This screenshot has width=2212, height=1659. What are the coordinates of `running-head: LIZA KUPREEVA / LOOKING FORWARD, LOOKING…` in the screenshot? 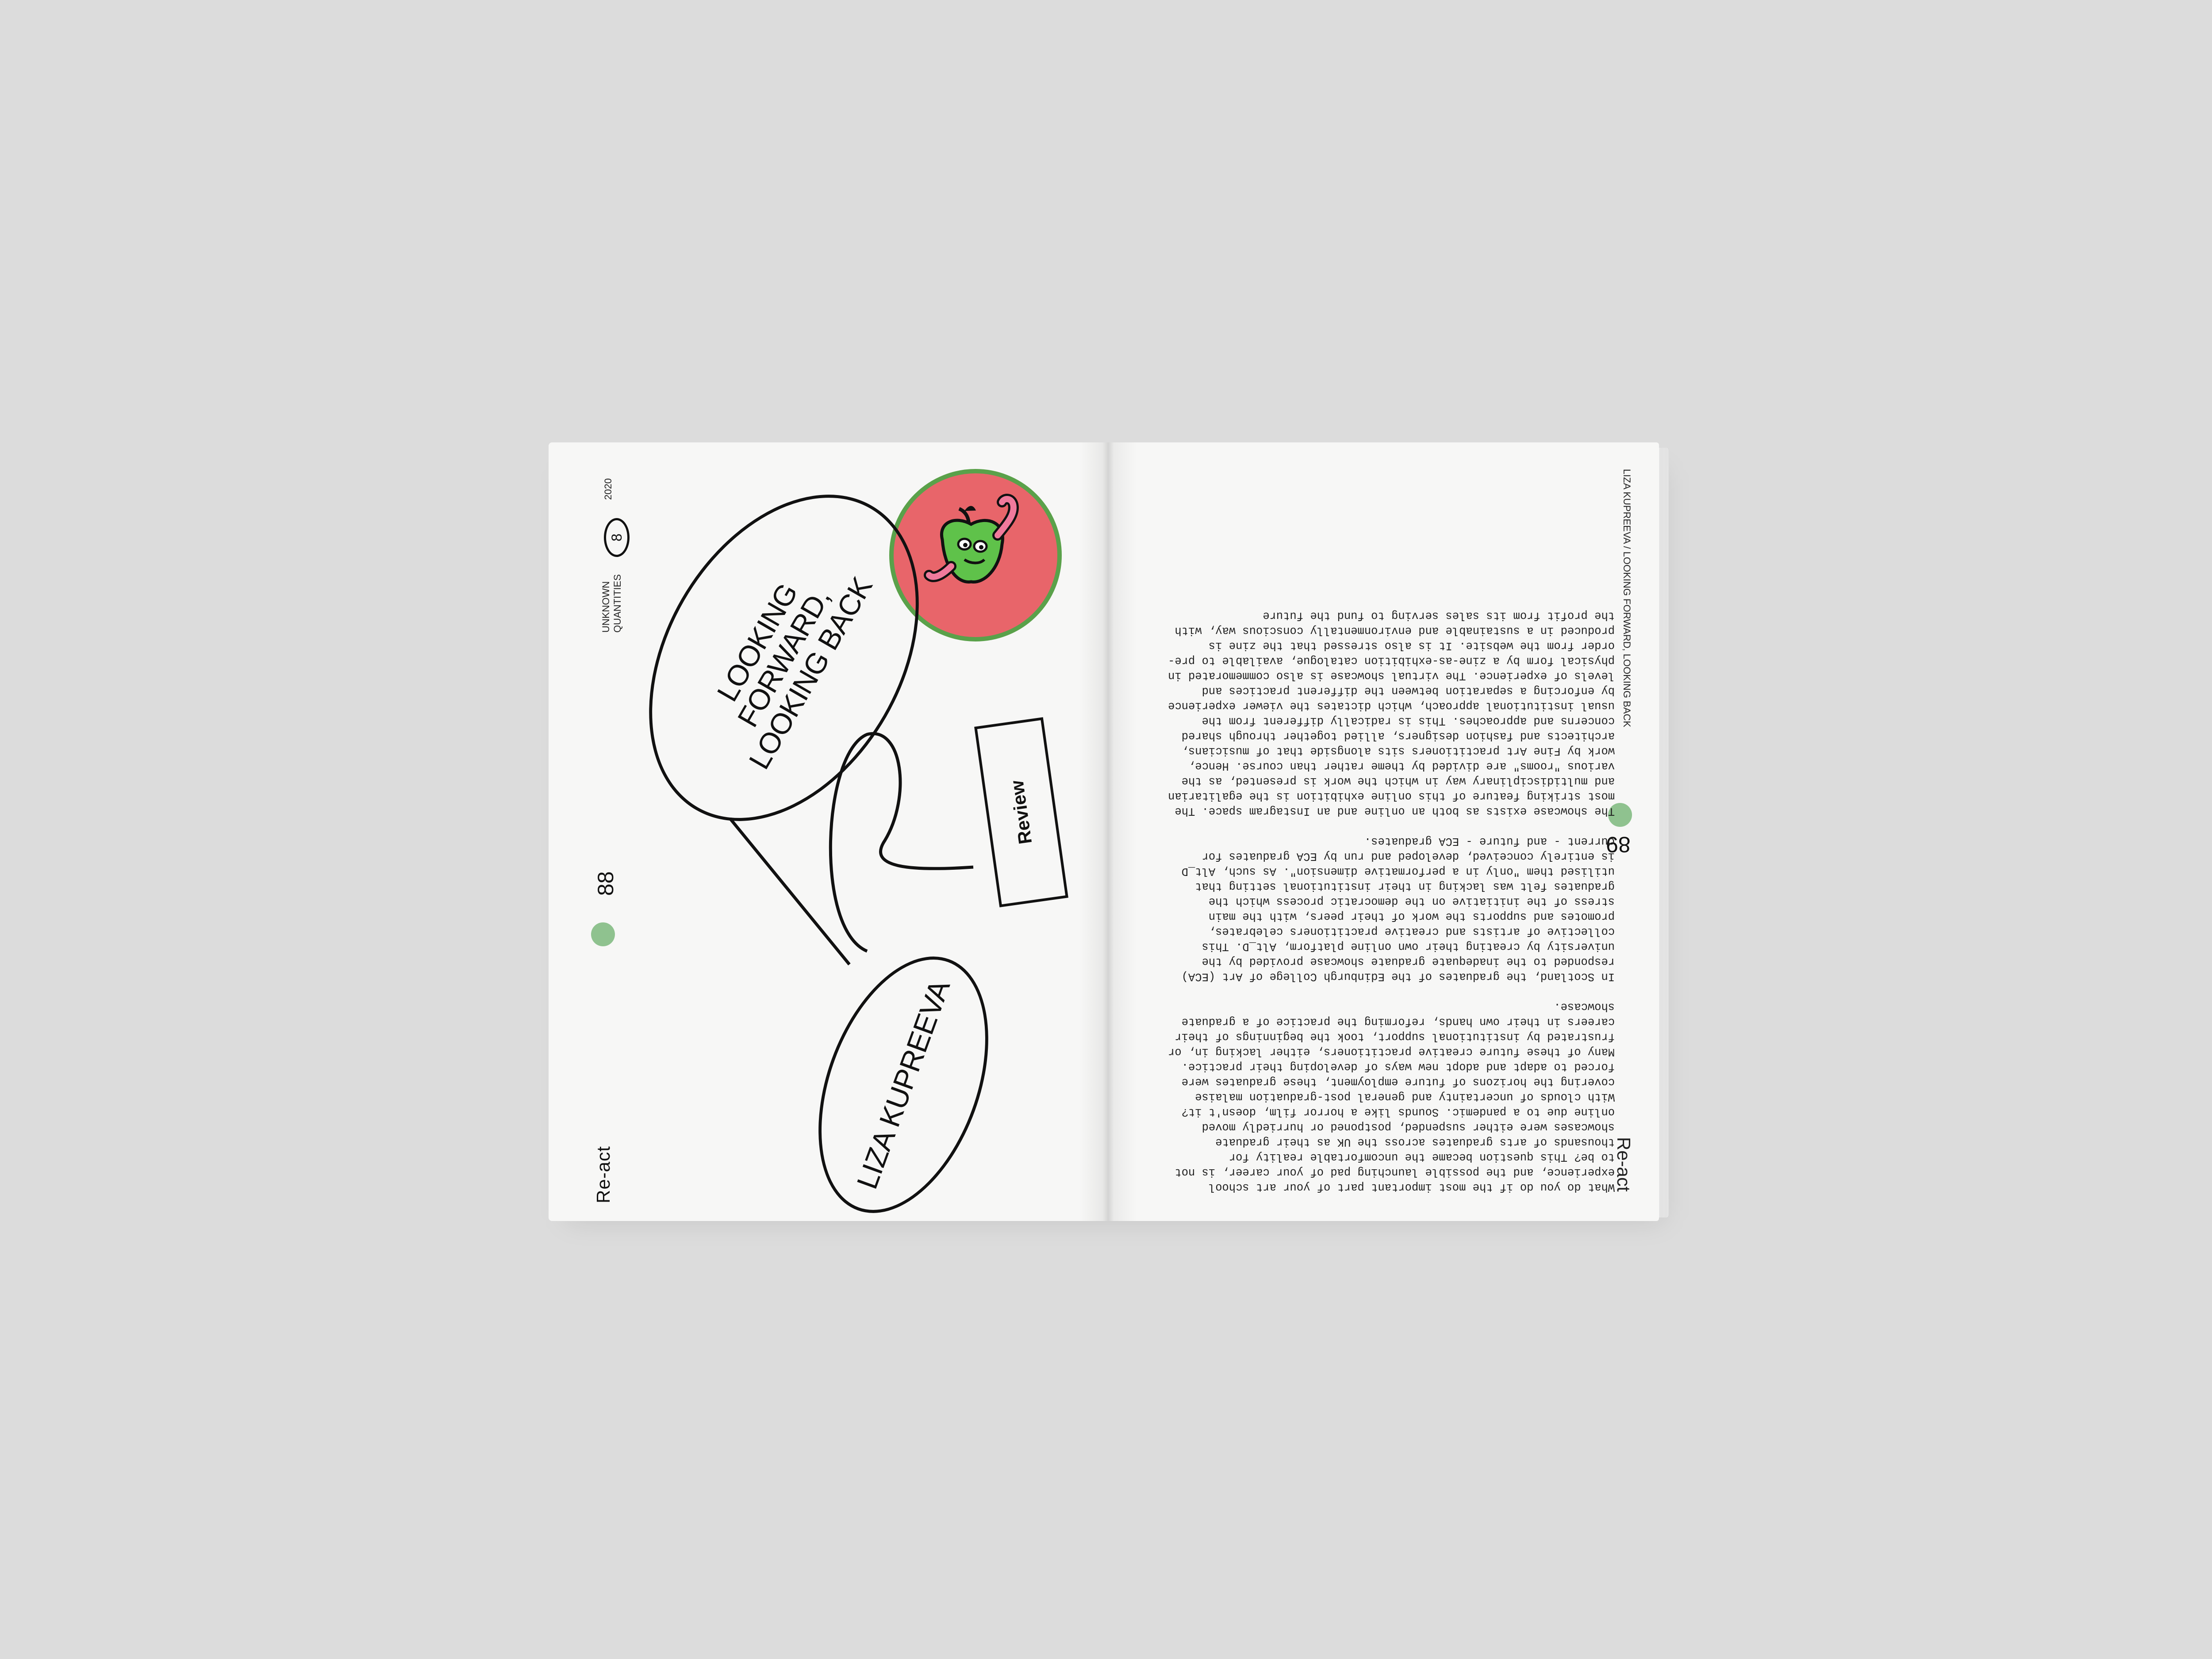 It's located at (1627, 598).